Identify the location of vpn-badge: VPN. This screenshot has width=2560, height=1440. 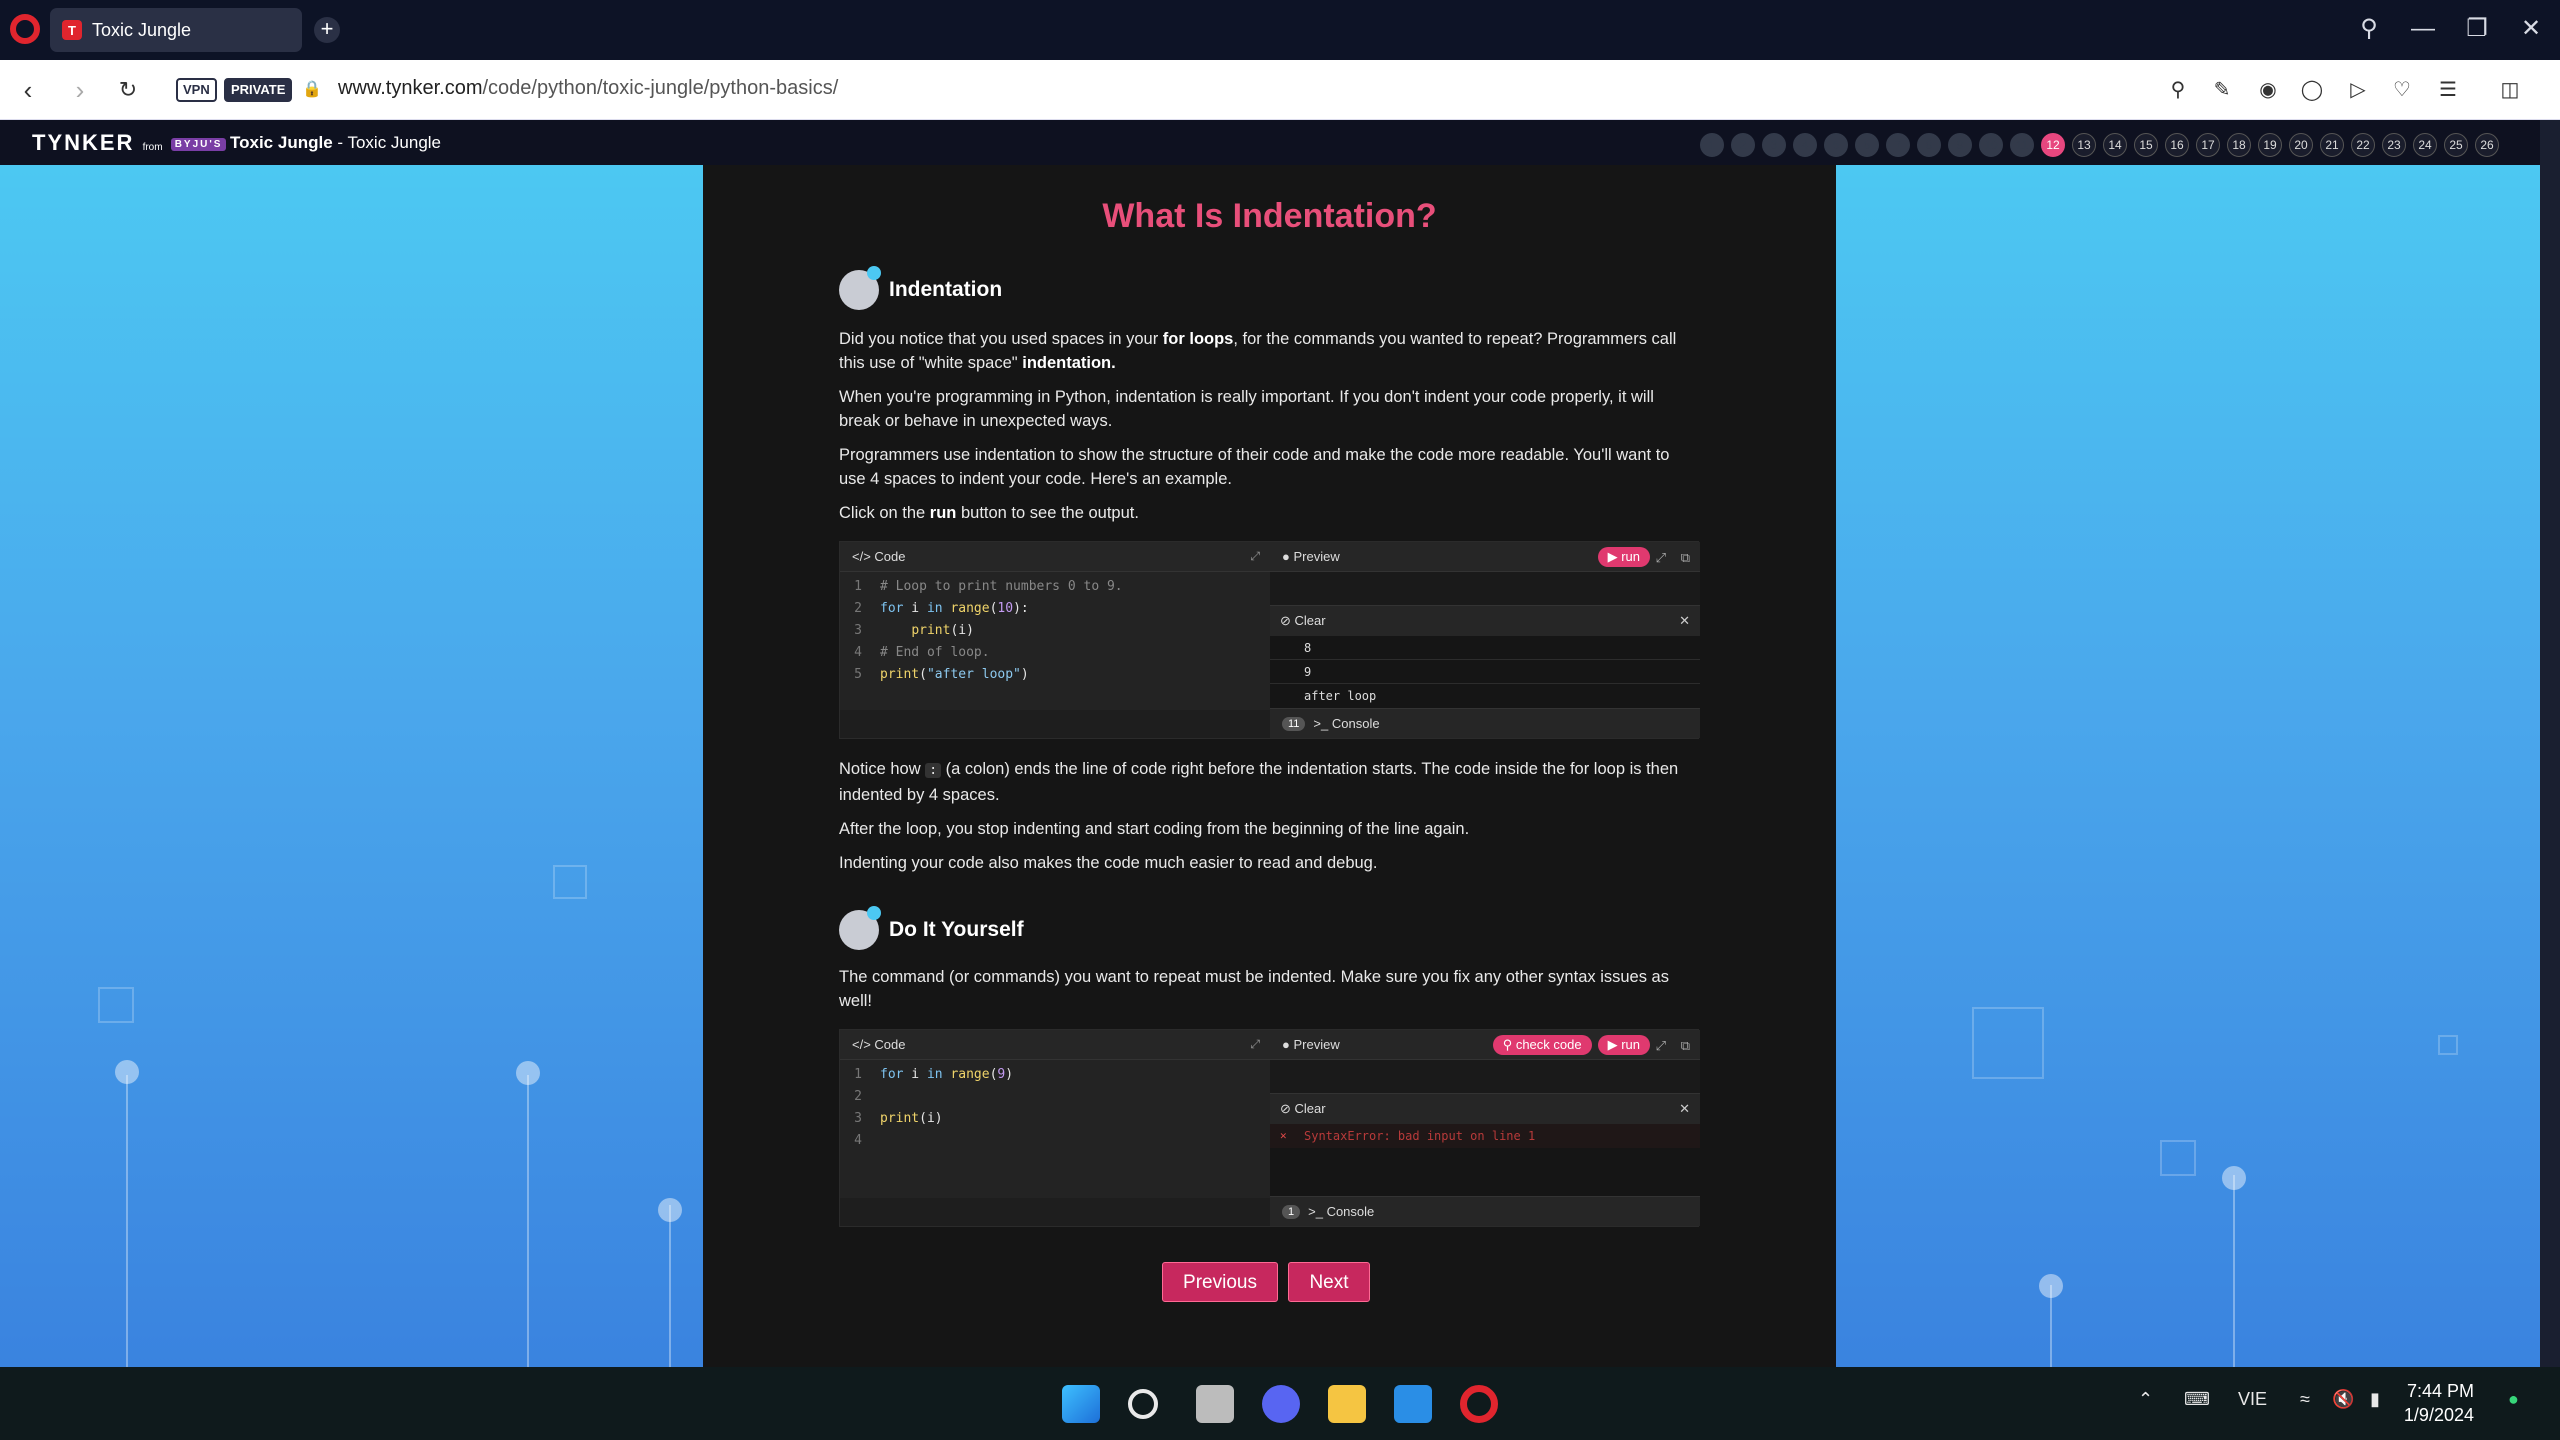
(196, 90).